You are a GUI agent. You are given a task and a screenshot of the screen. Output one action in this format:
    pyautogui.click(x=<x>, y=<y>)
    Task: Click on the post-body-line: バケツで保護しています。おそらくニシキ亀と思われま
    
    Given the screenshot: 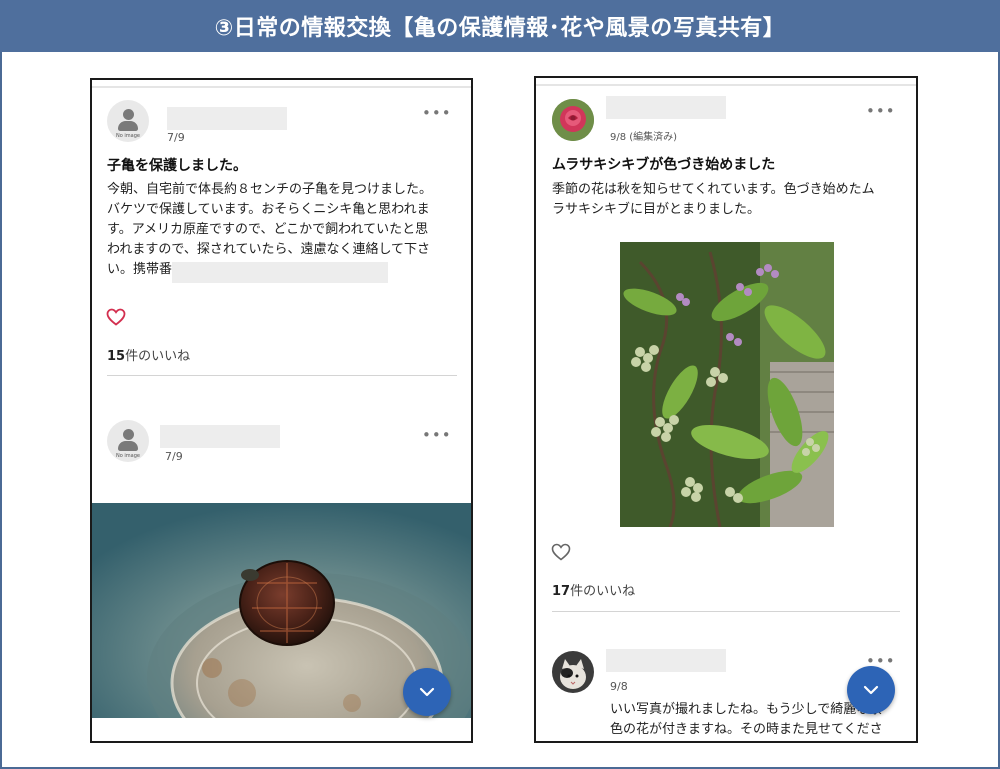 What is the action you would take?
    pyautogui.click(x=268, y=209)
    